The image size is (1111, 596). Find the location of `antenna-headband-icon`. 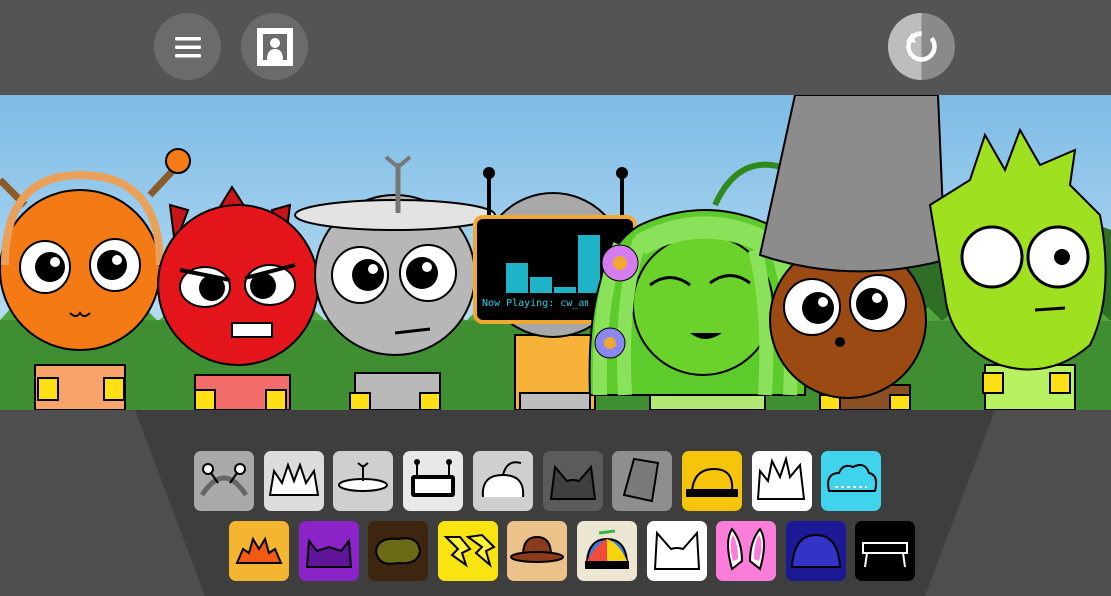

antenna-headband-icon is located at coordinates (224, 480).